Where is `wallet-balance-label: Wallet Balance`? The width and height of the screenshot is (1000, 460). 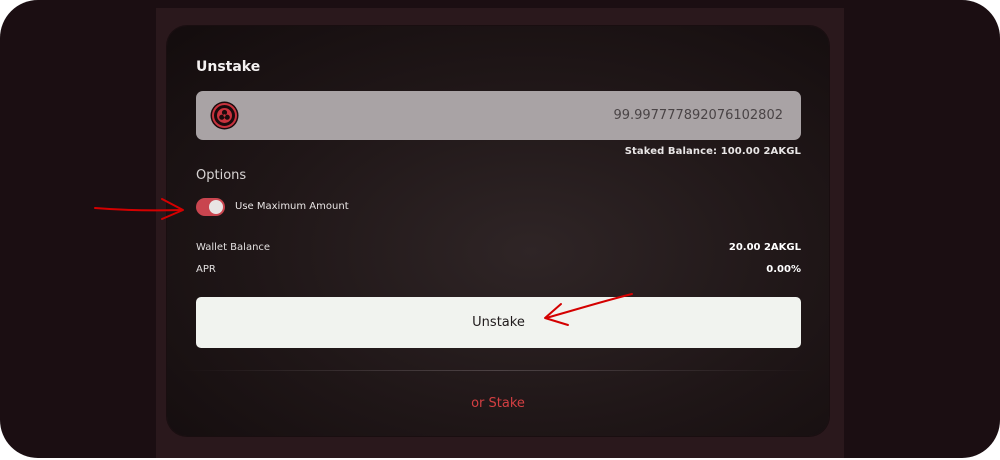
wallet-balance-label: Wallet Balance is located at coordinates (233, 247).